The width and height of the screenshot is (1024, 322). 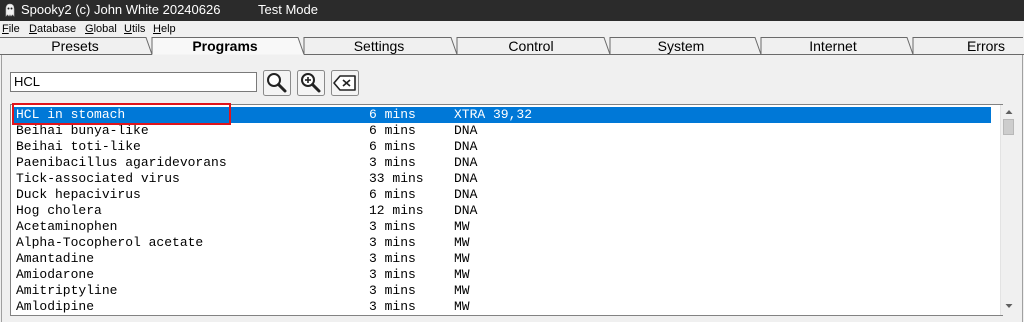 I want to click on tab-control: Control, so click(x=530, y=46).